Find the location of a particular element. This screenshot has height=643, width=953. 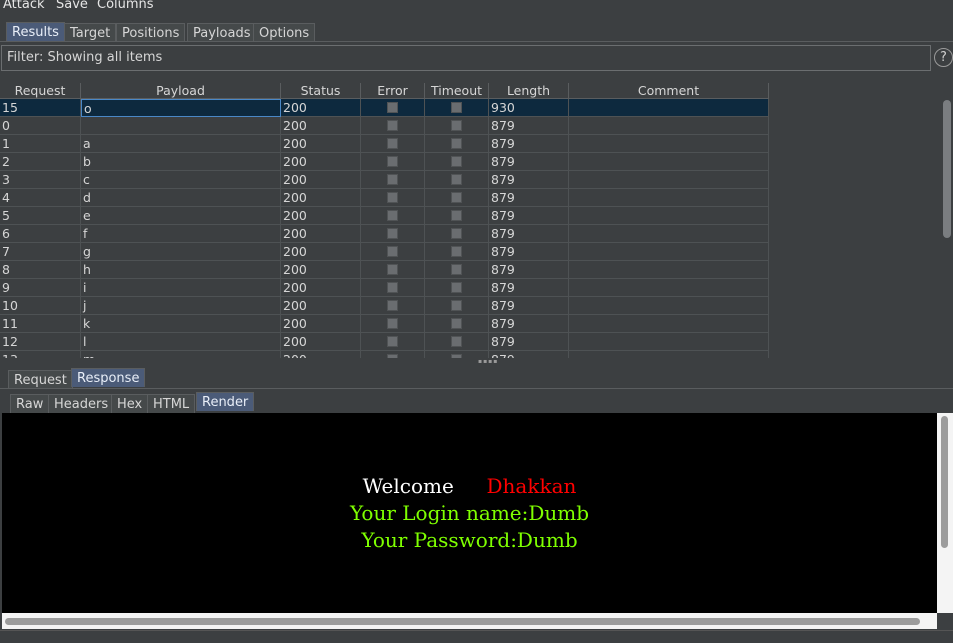

password-line: Your Password:Dumb is located at coordinates (469, 540).